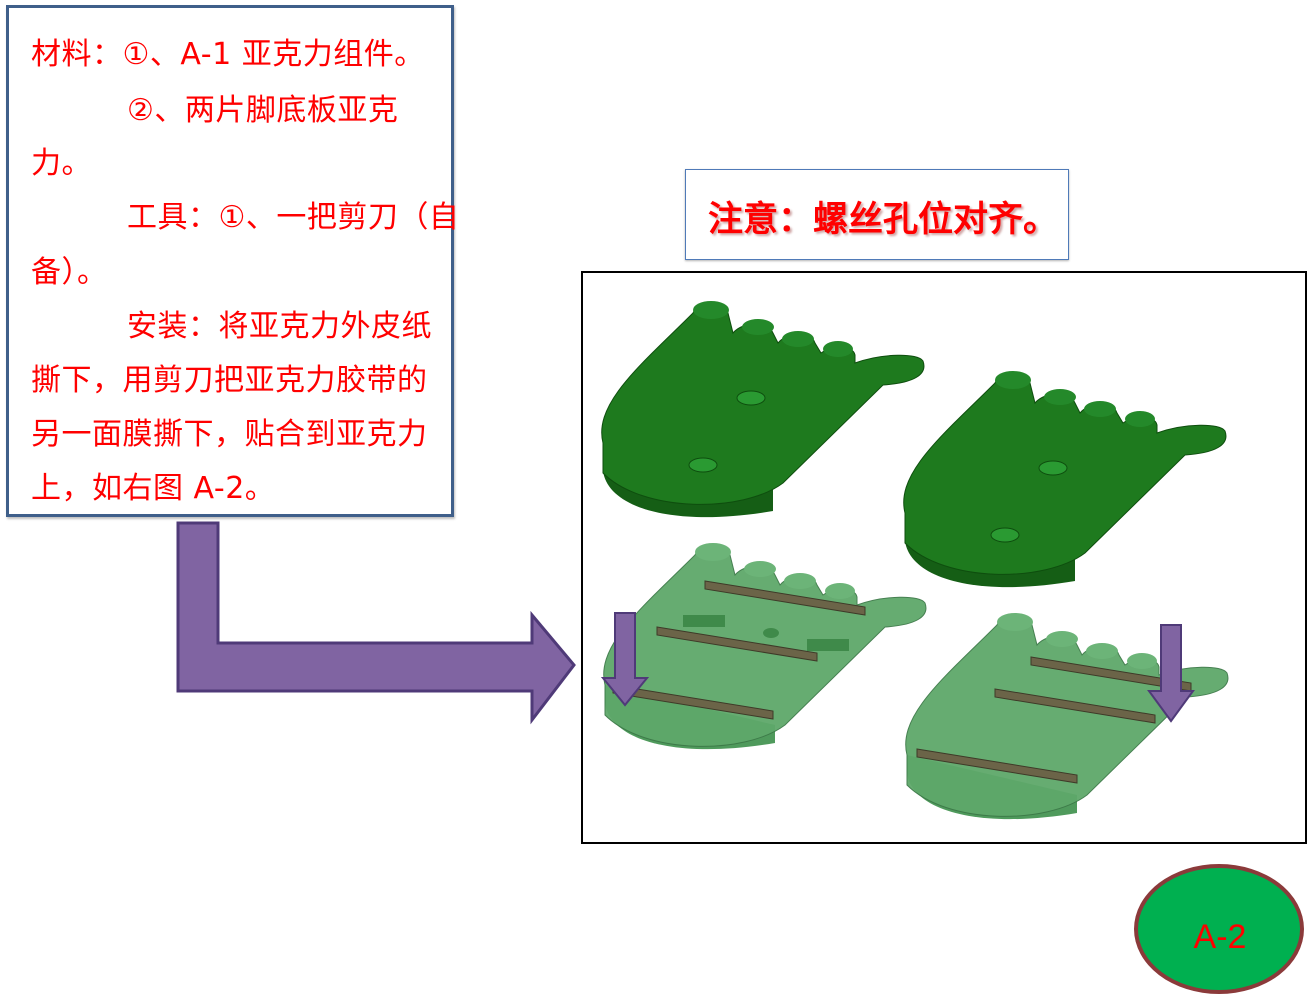 The width and height of the screenshot is (1314, 1001). I want to click on note-text: 注意：螺丝孔位对齐。, so click(883, 220).